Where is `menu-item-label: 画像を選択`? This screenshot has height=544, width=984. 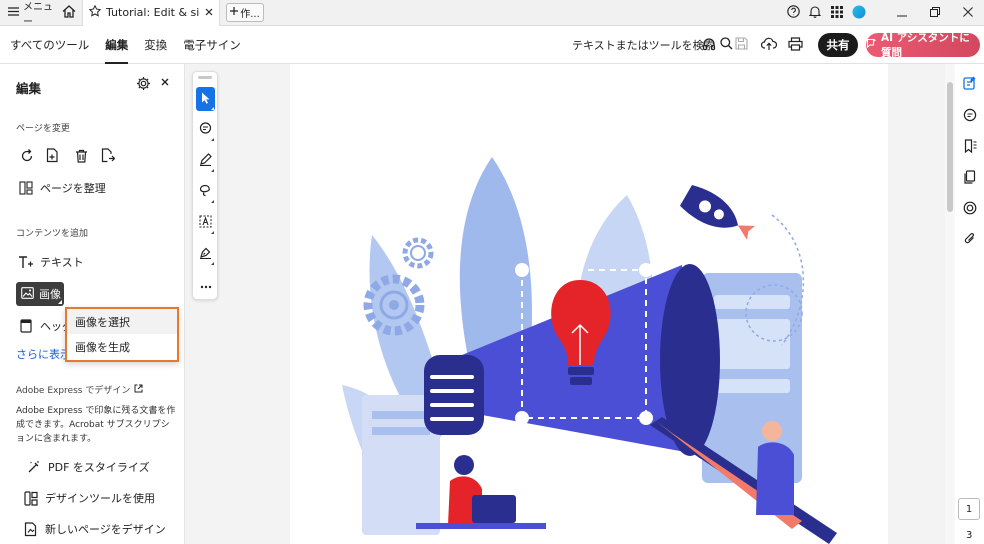 menu-item-label: 画像を選択 is located at coordinates (102, 322).